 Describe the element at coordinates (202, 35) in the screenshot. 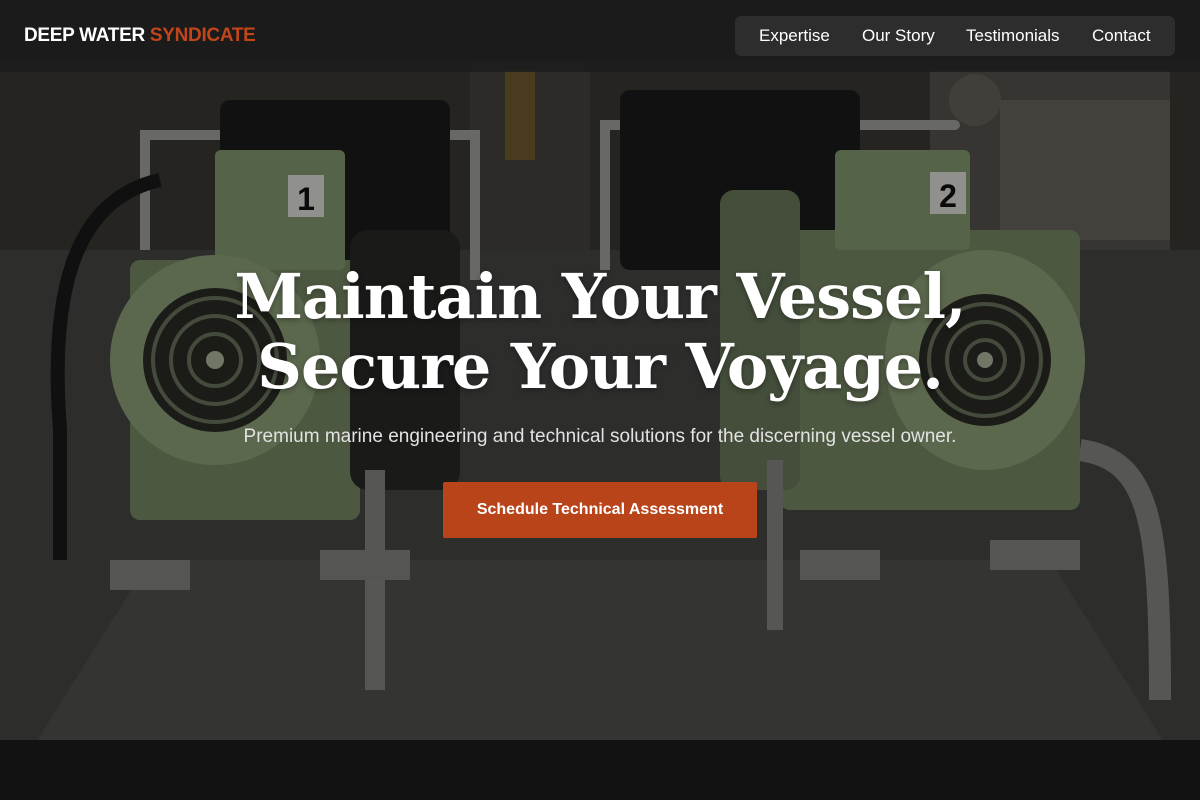

I see `brand-name-accent: SYNDICATE` at that location.